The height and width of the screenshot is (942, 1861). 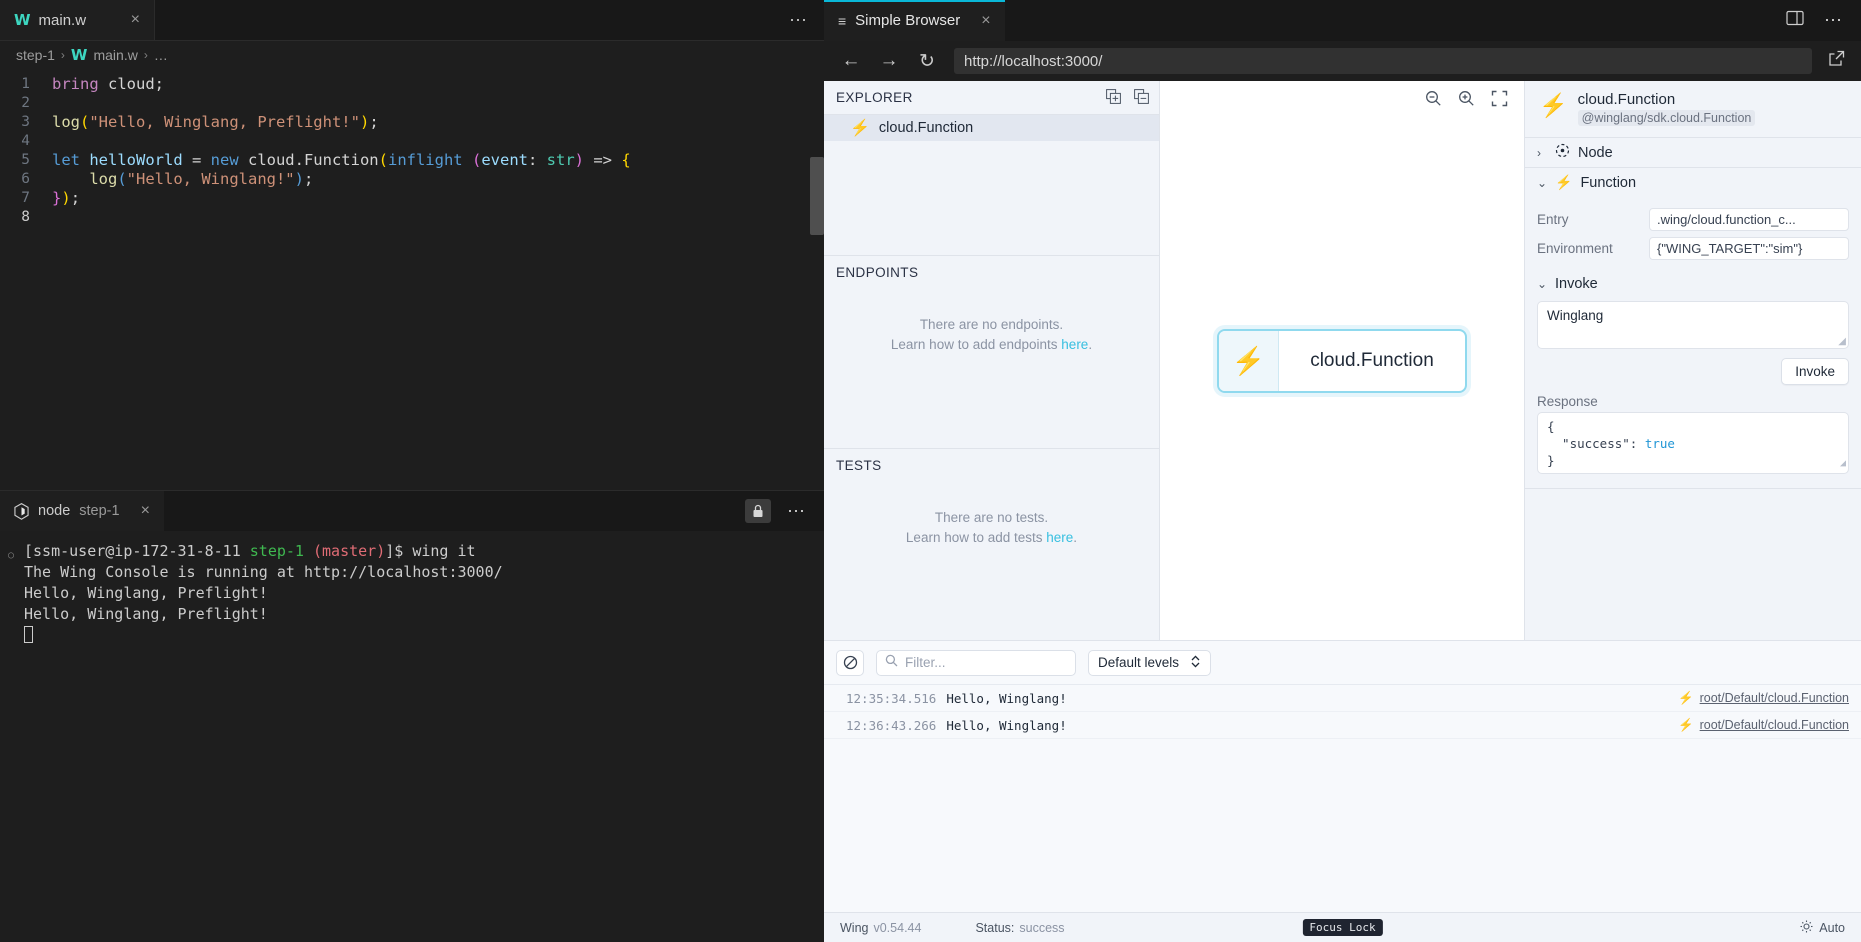 I want to click on tests-header: TESTS, so click(x=991, y=465).